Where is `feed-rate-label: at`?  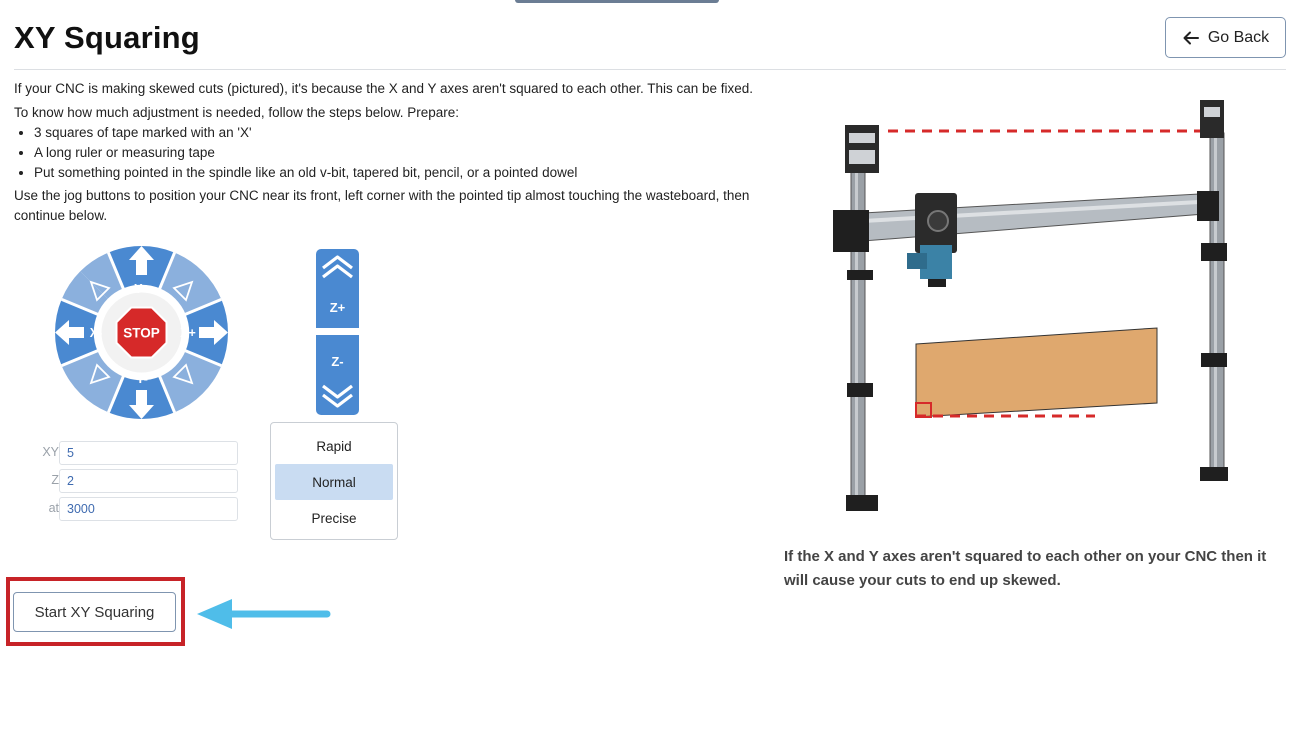
feed-rate-label: at is located at coordinates (53, 508).